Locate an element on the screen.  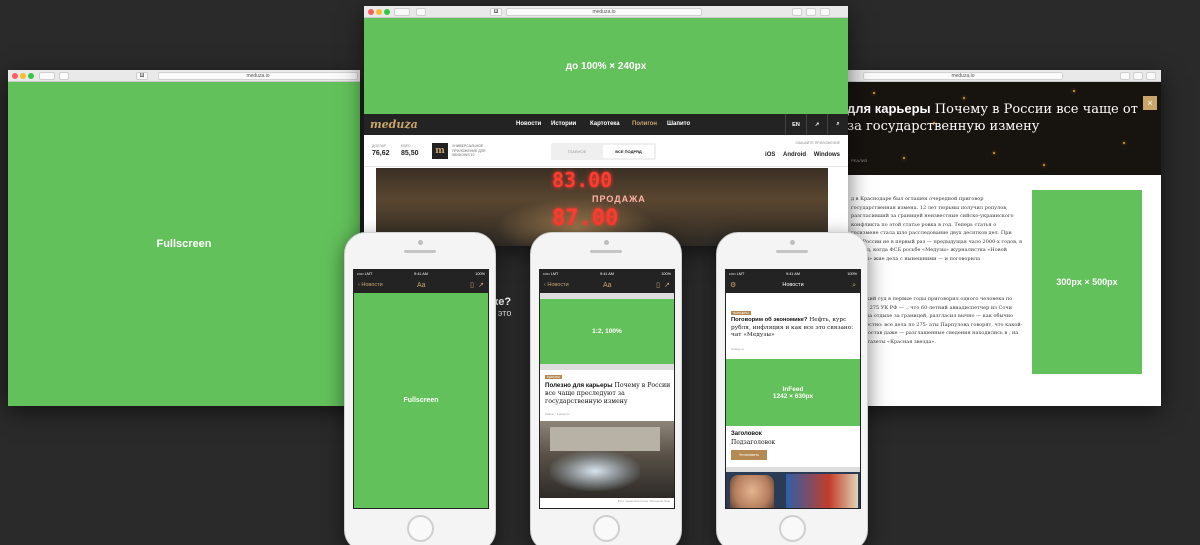
feed-mode-toggle: Главное Все подряд is located at coordinates (603, 151).